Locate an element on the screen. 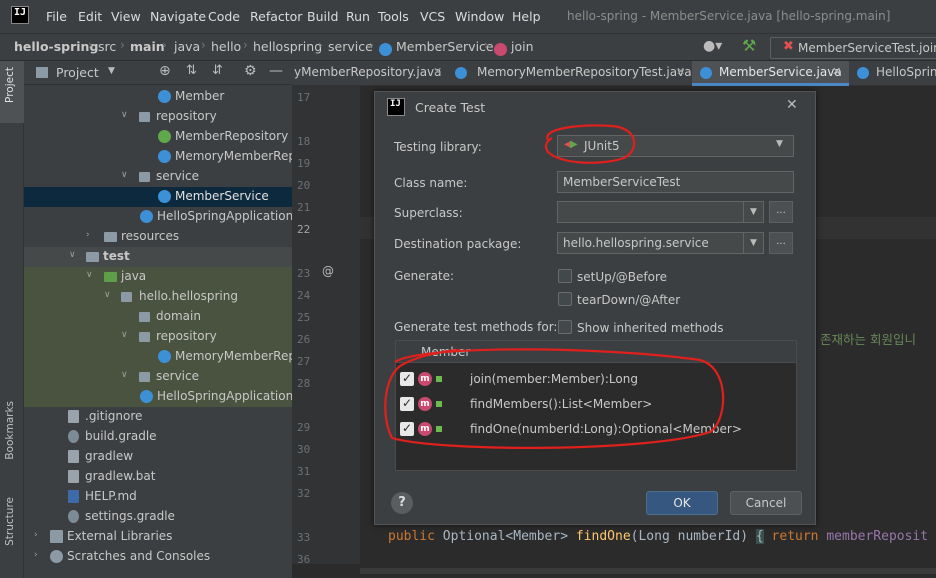 Image resolution: width=936 pixels, height=578 pixels. expand-all-icon: ⇅ is located at coordinates (191, 70).